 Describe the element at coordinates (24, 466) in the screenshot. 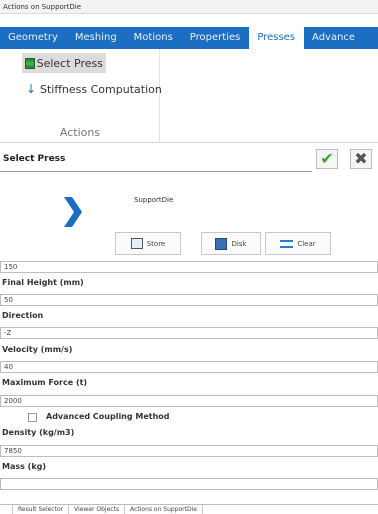

I see `mass-label: Mass (kg)` at that location.